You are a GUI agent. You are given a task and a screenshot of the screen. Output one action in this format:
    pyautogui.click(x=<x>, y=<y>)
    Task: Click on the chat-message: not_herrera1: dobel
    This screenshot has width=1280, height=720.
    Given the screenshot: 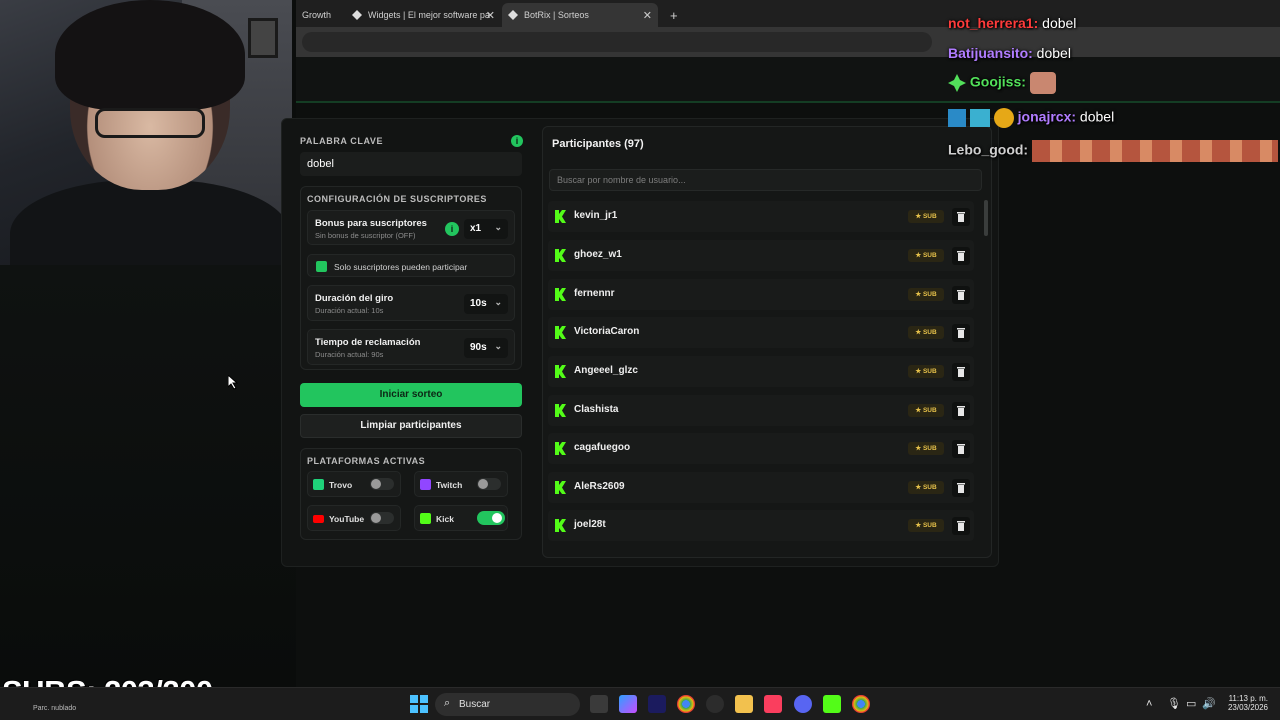 What is the action you would take?
    pyautogui.click(x=1012, y=23)
    